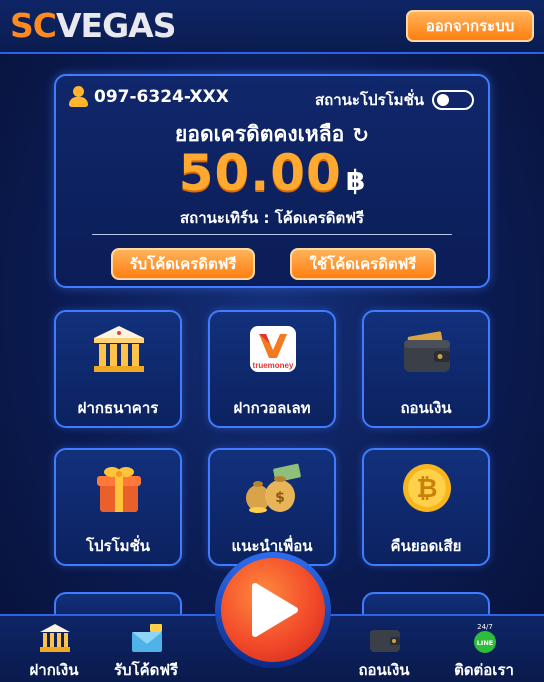 This screenshot has height=682, width=544. What do you see at coordinates (183, 264) in the screenshot?
I see `get-free-code-button: รับโค้ดเครดิตฟรี` at bounding box center [183, 264].